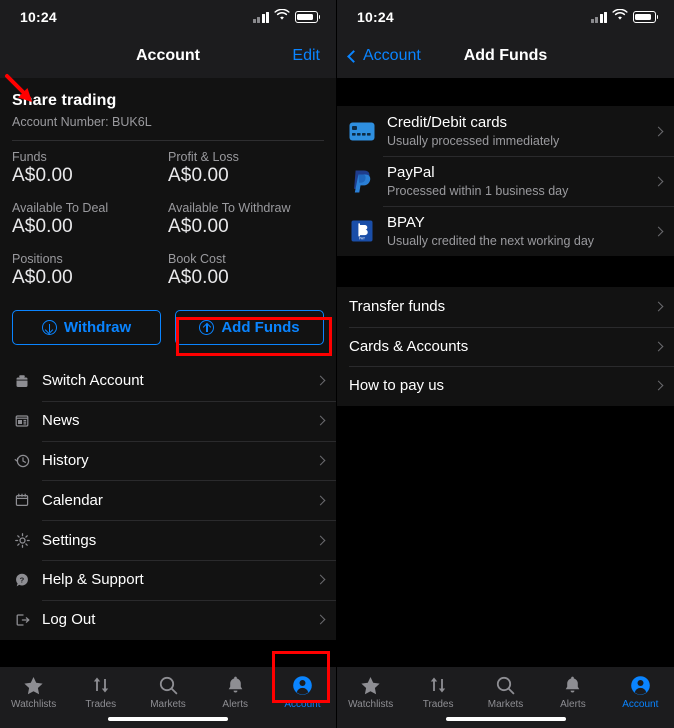 The width and height of the screenshot is (674, 728). What do you see at coordinates (49, 327) in the screenshot?
I see `circle-arrow-down-icon` at bounding box center [49, 327].